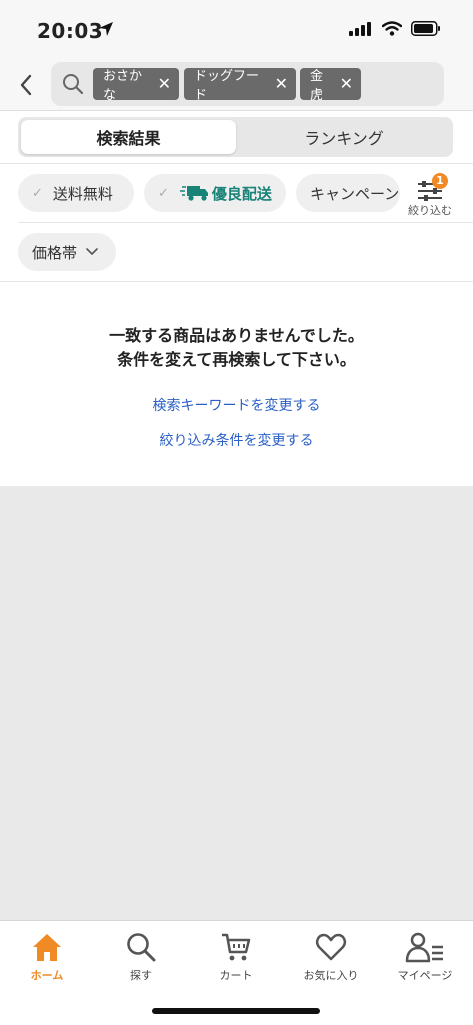 Image resolution: width=473 pixels, height=1025 pixels. I want to click on location-arrow-icon, so click(106, 29).